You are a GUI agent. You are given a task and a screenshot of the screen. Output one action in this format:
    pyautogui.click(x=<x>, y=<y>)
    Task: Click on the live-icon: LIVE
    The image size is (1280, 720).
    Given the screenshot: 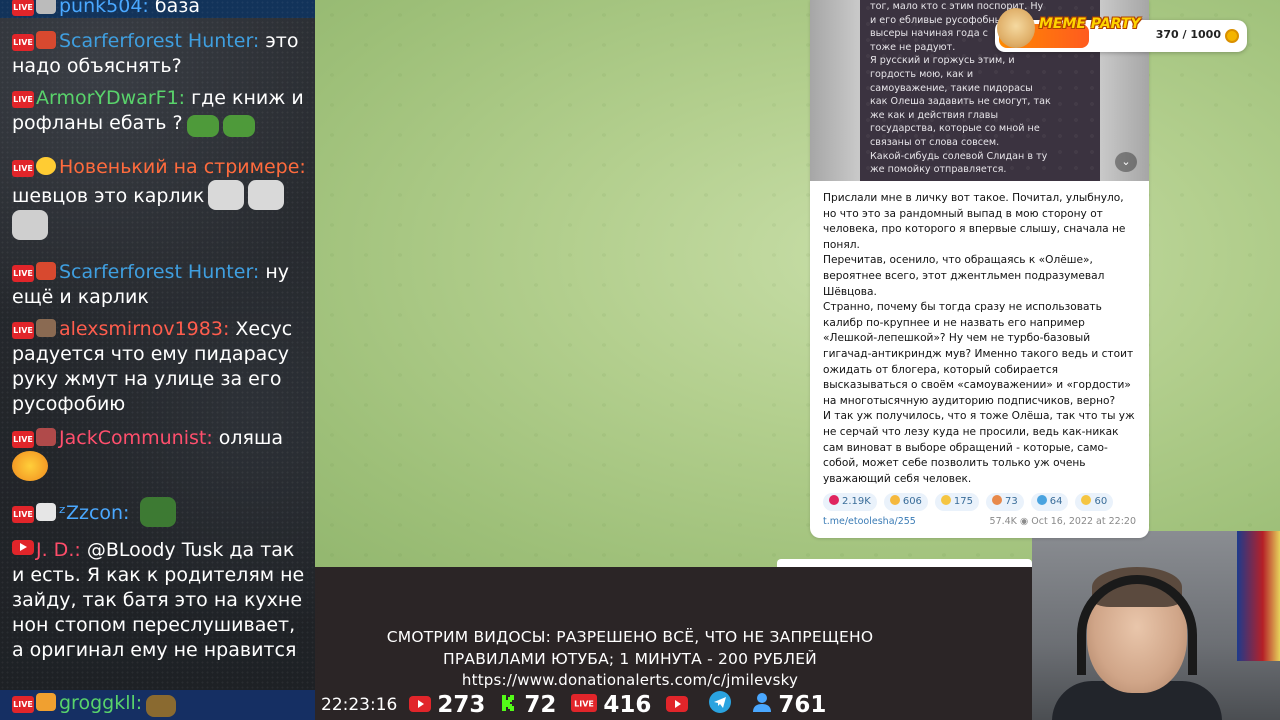 What is the action you would take?
    pyautogui.click(x=584, y=705)
    